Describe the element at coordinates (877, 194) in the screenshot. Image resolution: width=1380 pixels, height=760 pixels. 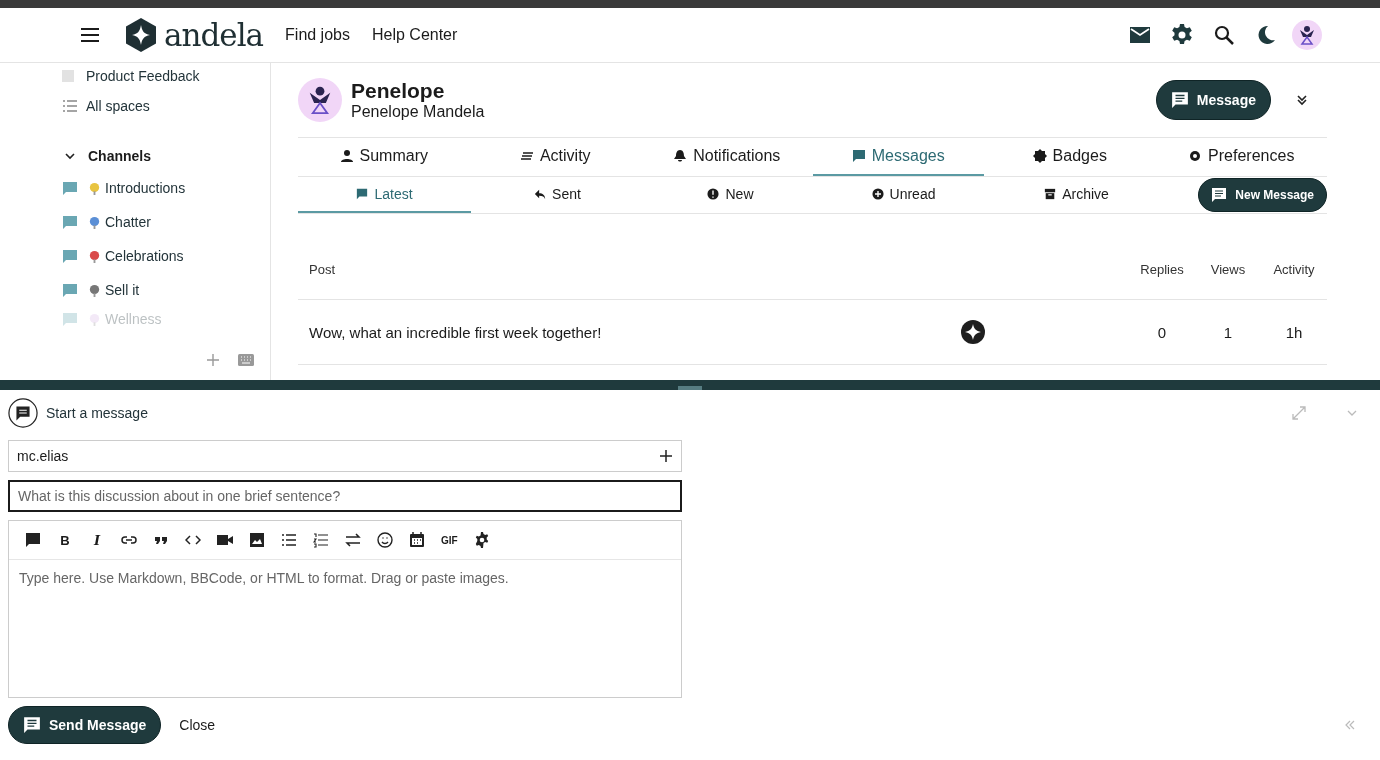
I see `plus-icon` at that location.